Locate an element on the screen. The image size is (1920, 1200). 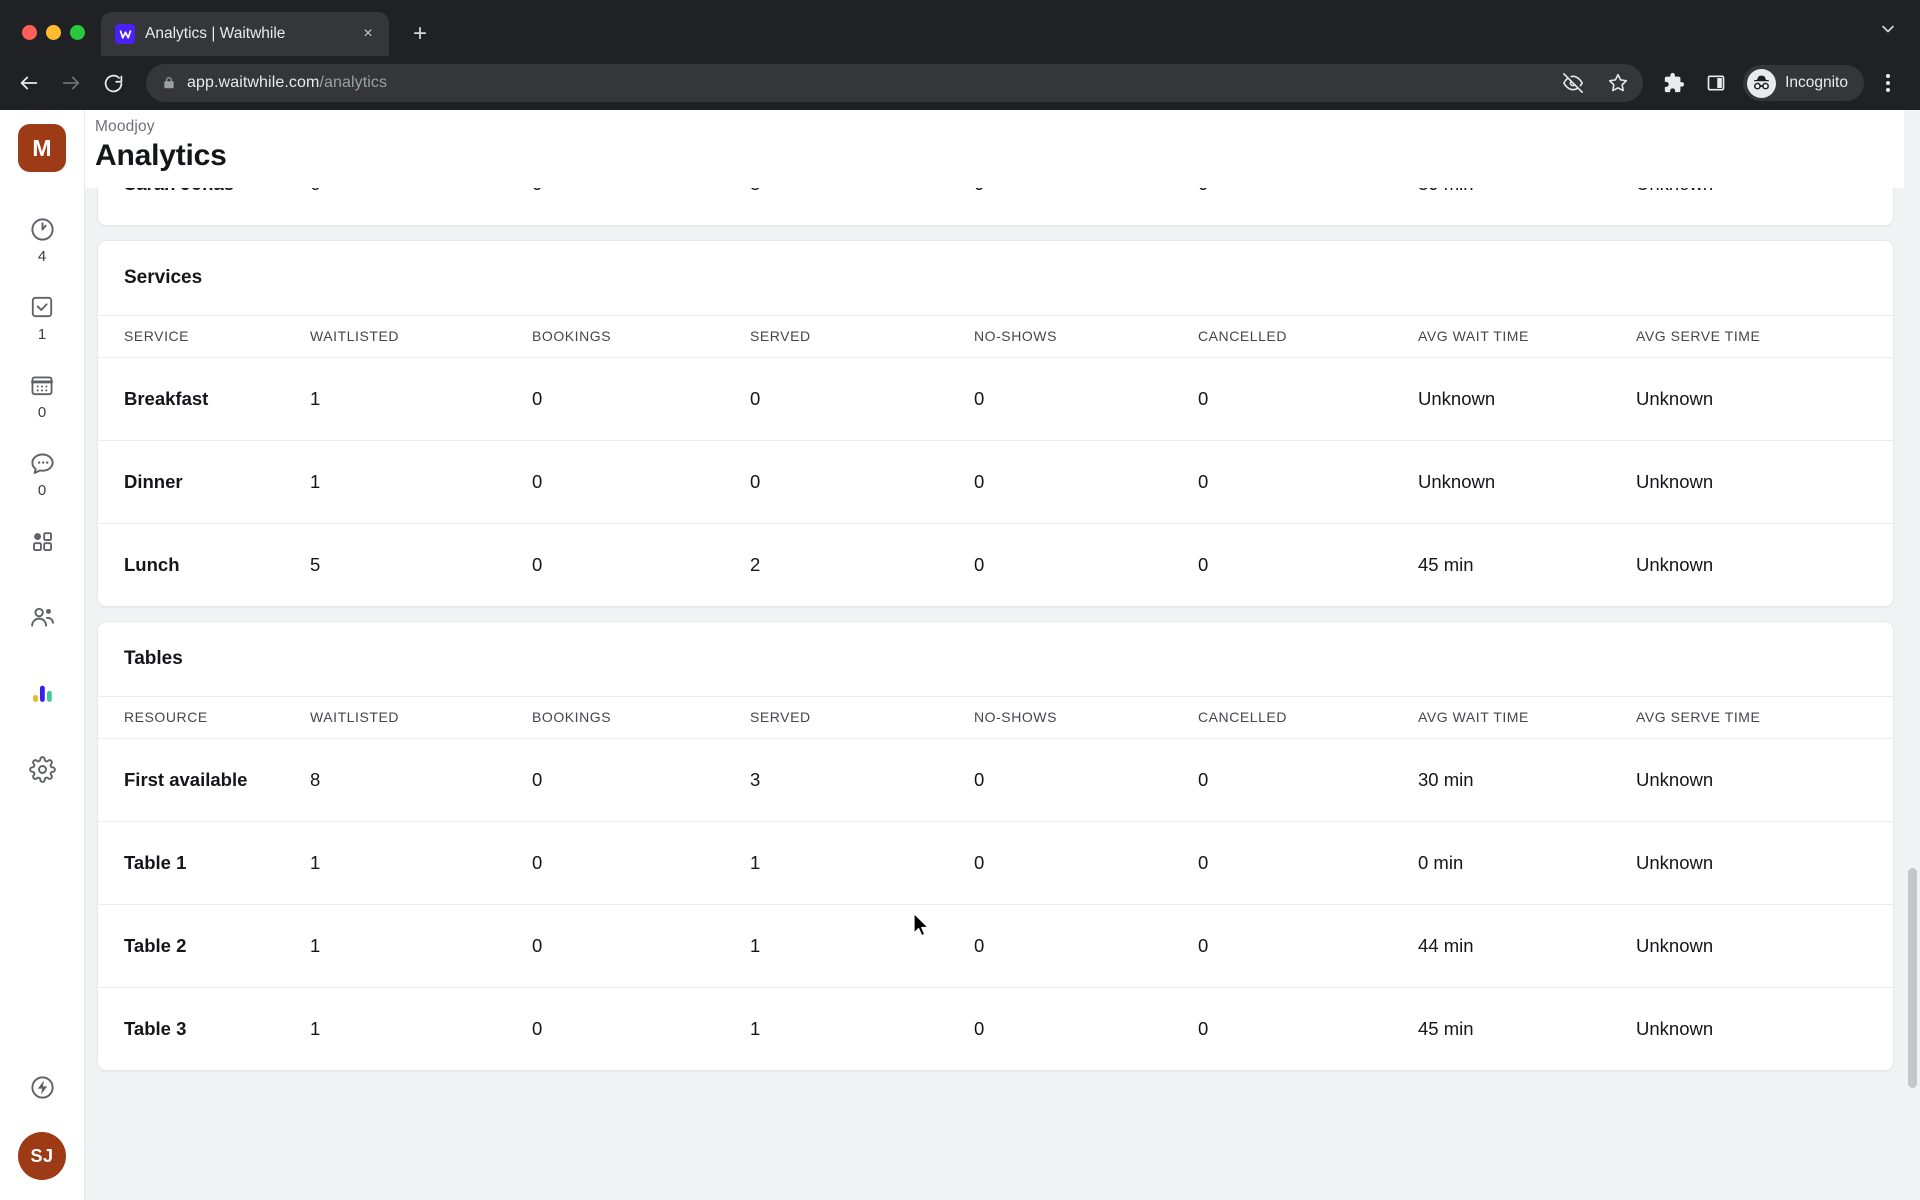
sidebar-item-bookings: 0 is located at coordinates (42, 394).